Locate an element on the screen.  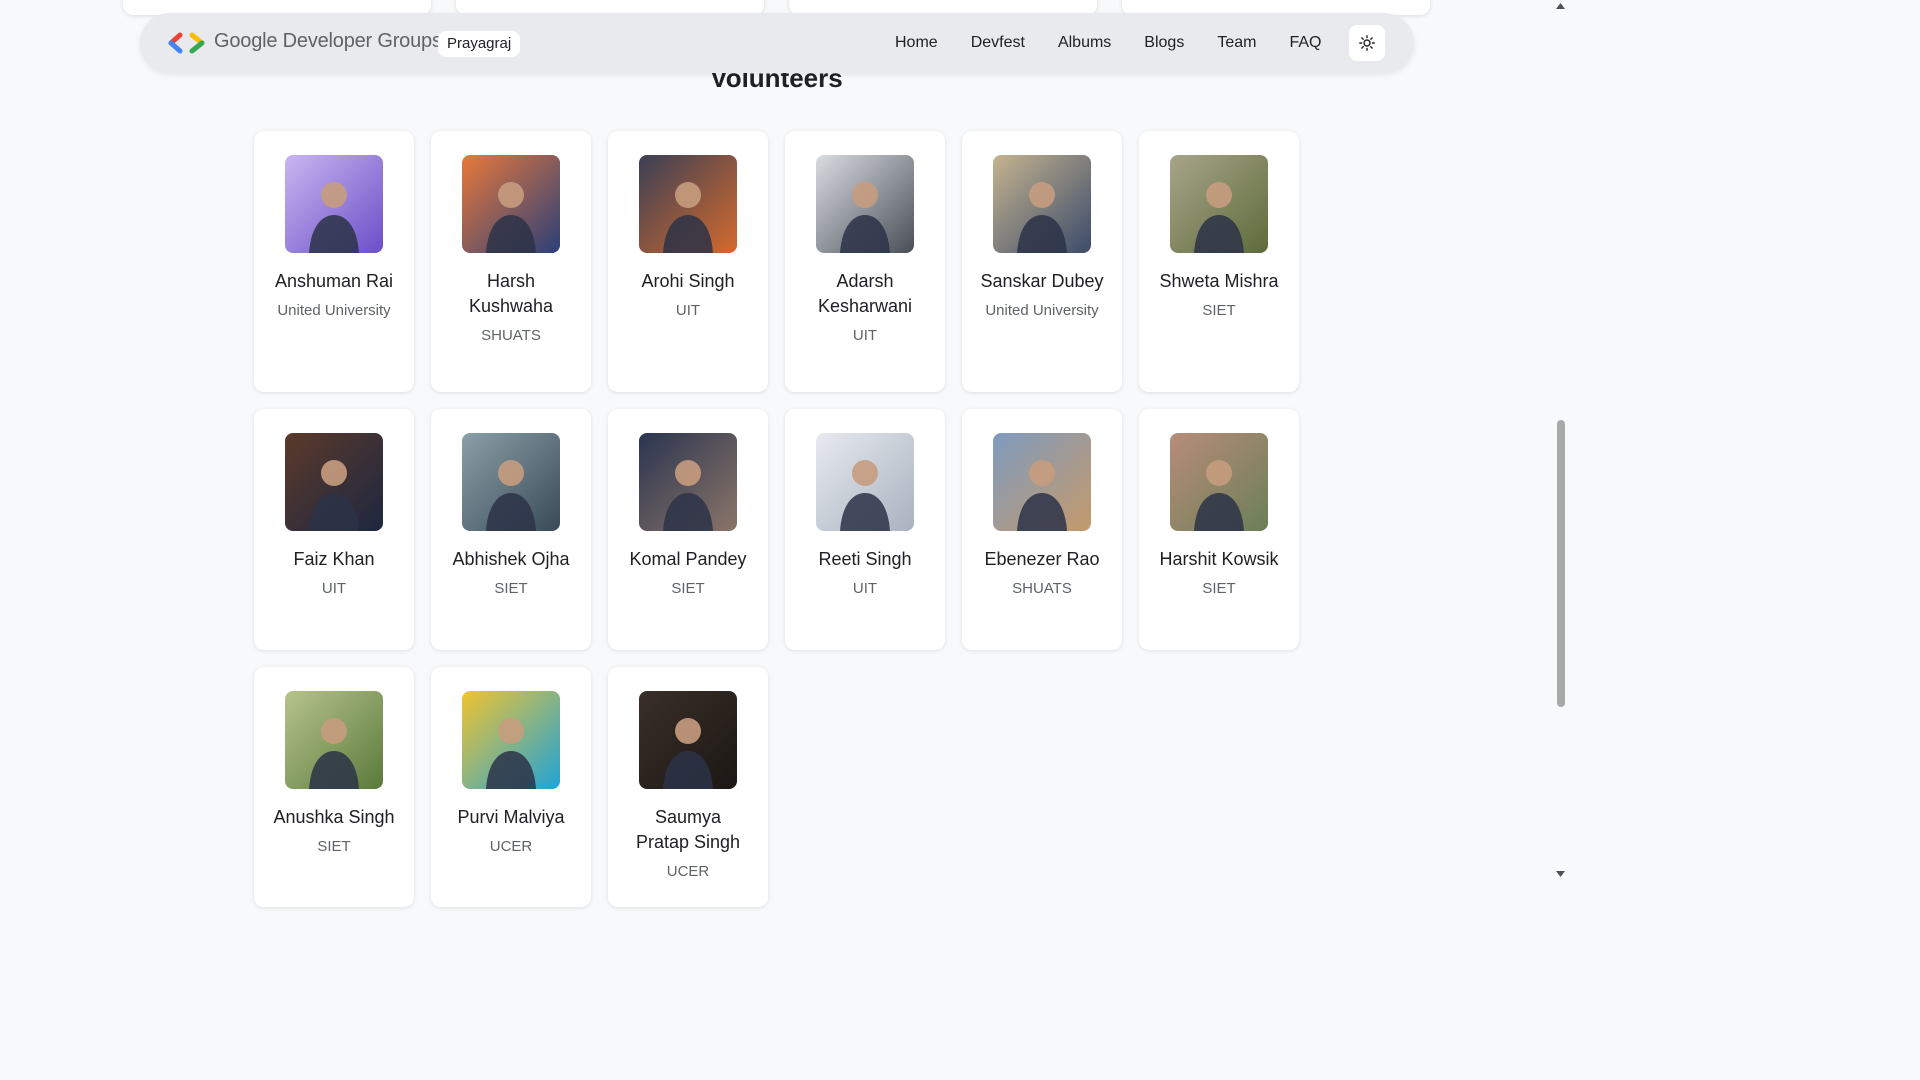
volunteer-card: Saumya Pratap Singh UCER is located at coordinates (688, 787).